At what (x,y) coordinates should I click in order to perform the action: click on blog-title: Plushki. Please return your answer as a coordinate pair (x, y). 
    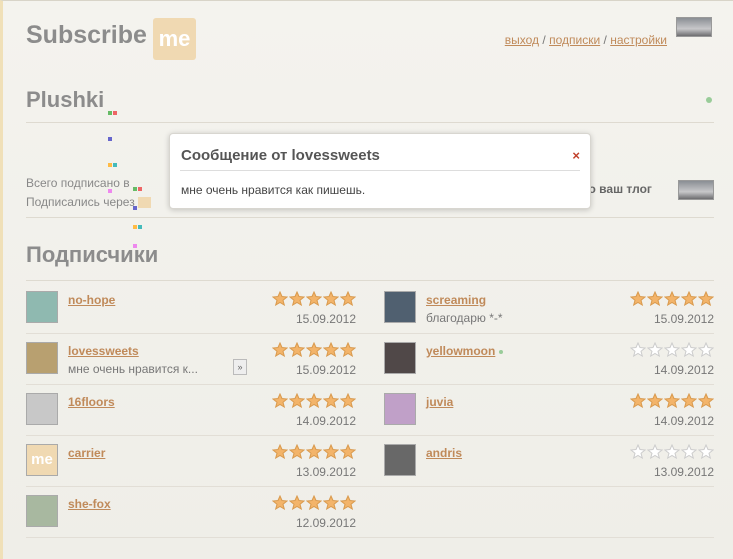
    Looking at the image, I should click on (74, 140).